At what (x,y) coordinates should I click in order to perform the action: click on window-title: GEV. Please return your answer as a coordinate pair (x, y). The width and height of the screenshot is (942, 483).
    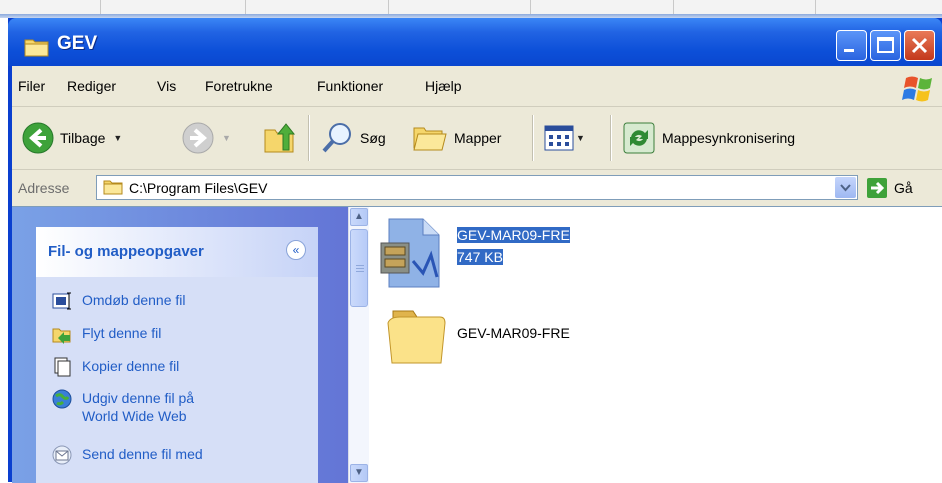
    Looking at the image, I should click on (77, 43).